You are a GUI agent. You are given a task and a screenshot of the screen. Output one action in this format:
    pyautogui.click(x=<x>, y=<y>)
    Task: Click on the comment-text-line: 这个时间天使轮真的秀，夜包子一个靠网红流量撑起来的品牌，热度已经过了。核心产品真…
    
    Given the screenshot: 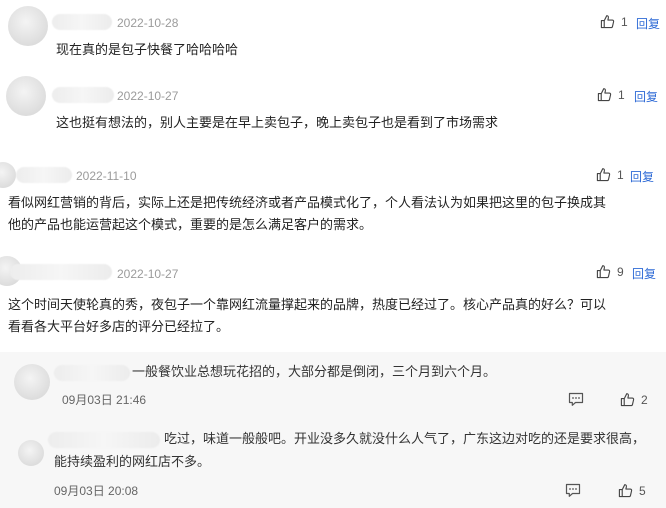 What is the action you would take?
    pyautogui.click(x=307, y=305)
    